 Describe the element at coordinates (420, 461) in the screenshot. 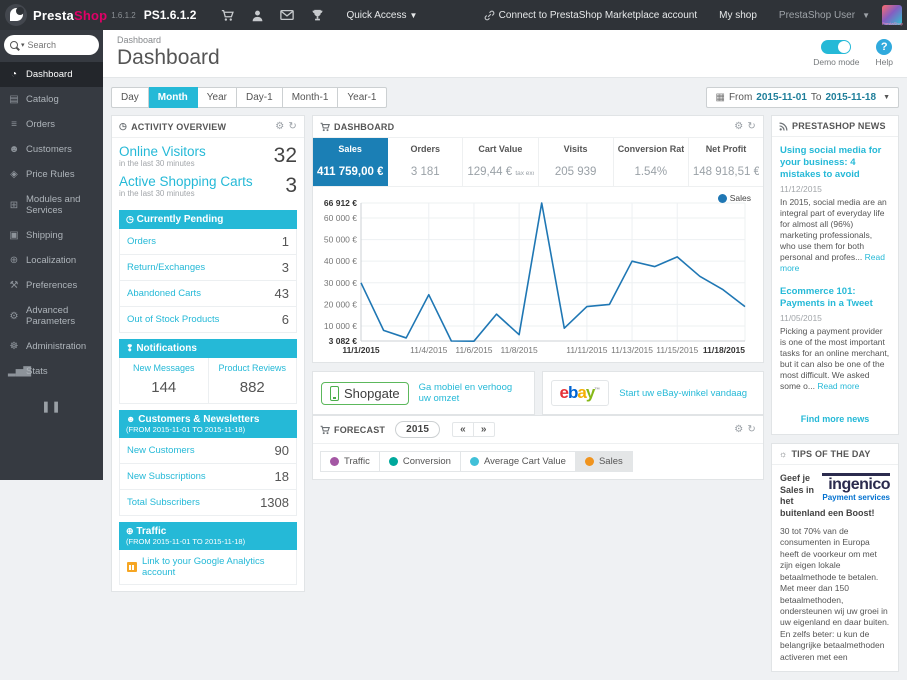

I see `tab-conversion: Conversion` at that location.